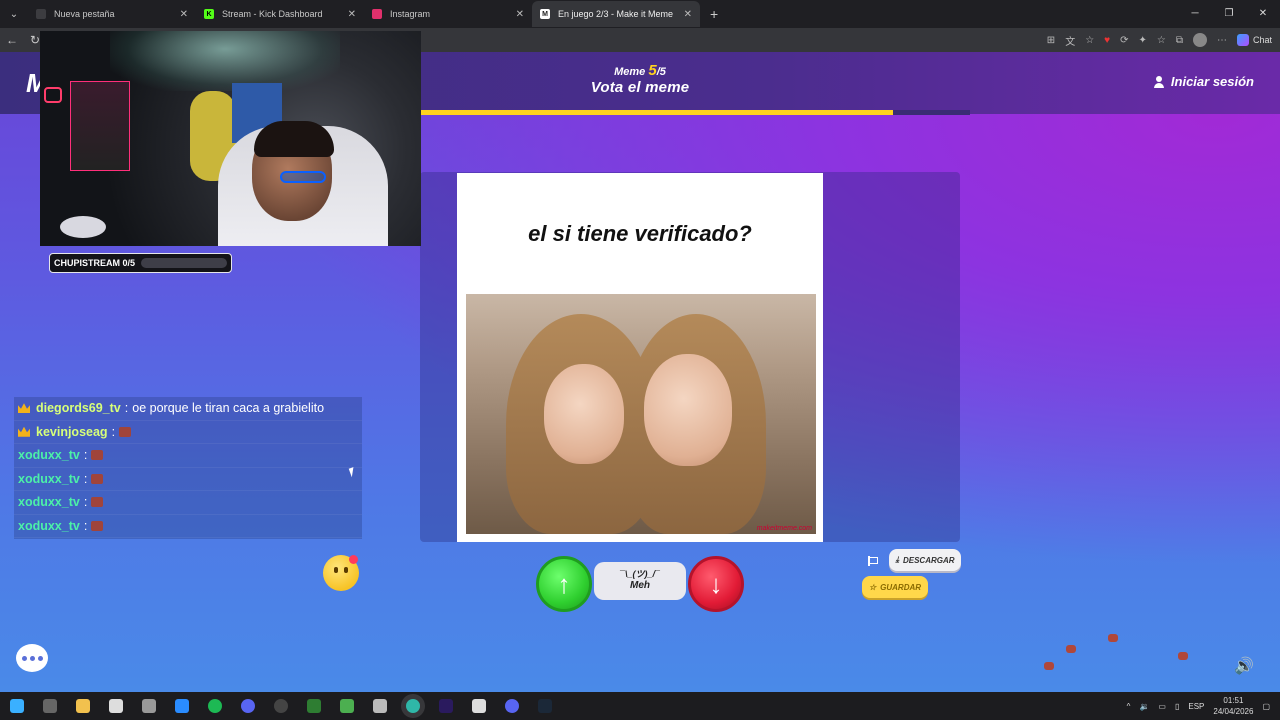 The image size is (1280, 720). Describe the element at coordinates (412, 706) in the screenshot. I see `taskbar-edge` at that location.